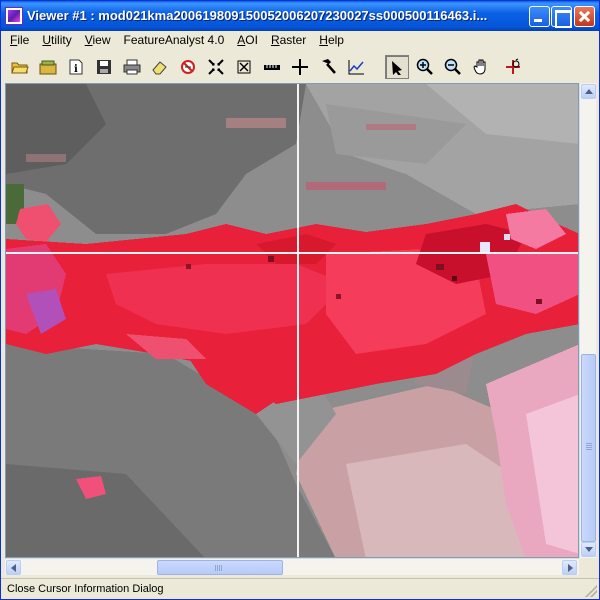 Image resolution: width=600 pixels, height=600 pixels. I want to click on cursor-crosshair-horizontal, so click(292, 253).